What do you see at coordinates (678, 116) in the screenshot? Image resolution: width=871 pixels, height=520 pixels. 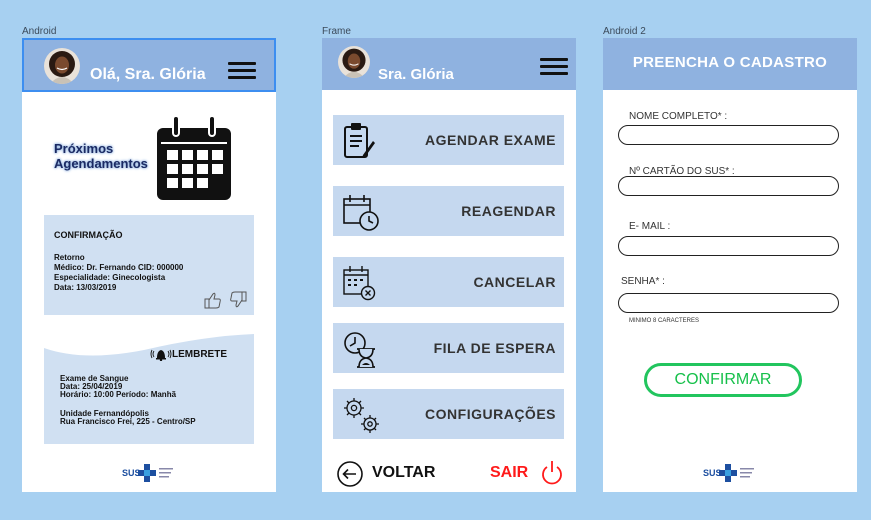 I see `full-name-label: NOME COMPLETO* :` at bounding box center [678, 116].